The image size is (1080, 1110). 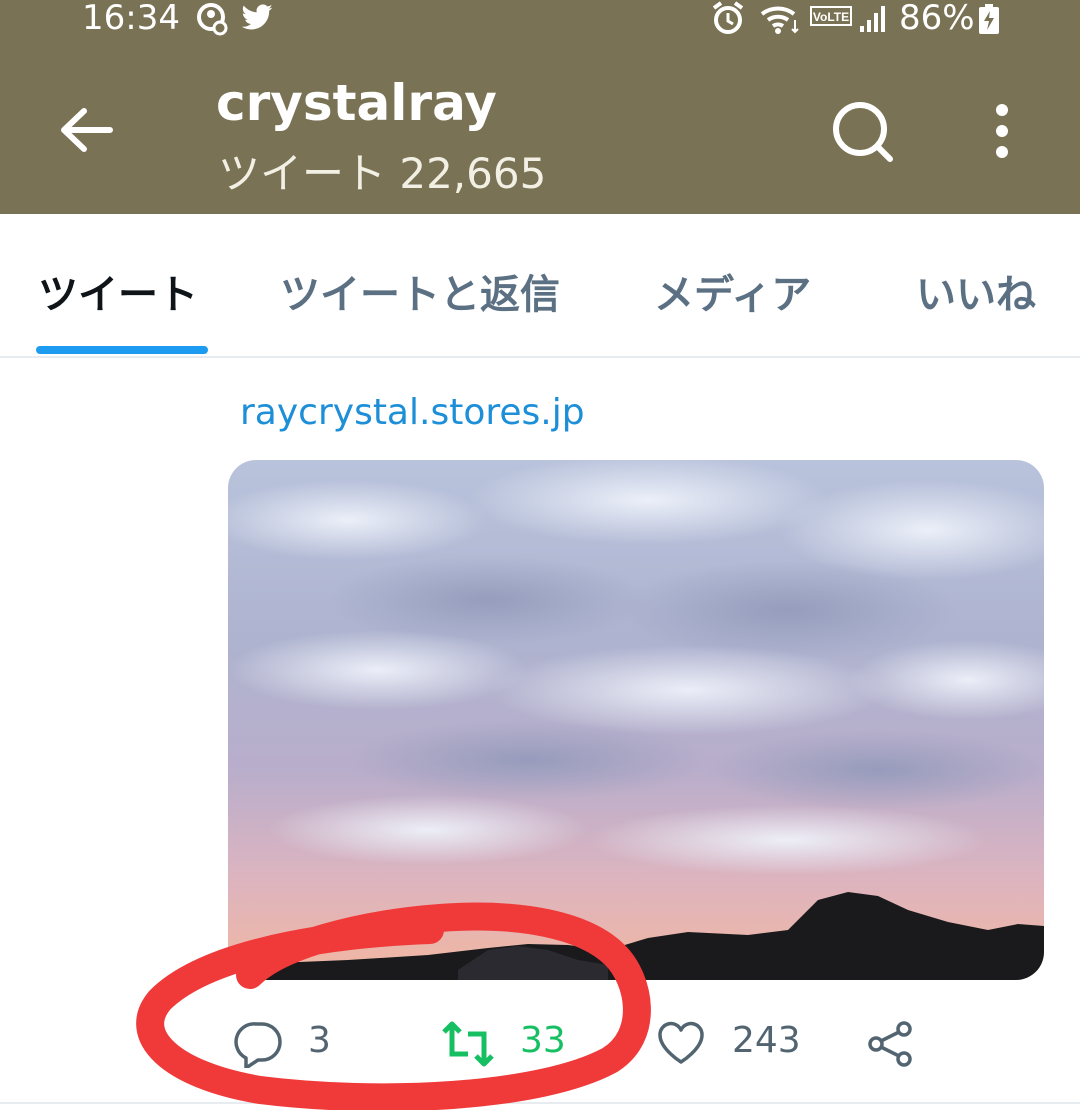 What do you see at coordinates (131, 19) in the screenshot?
I see `status-time: 16:34` at bounding box center [131, 19].